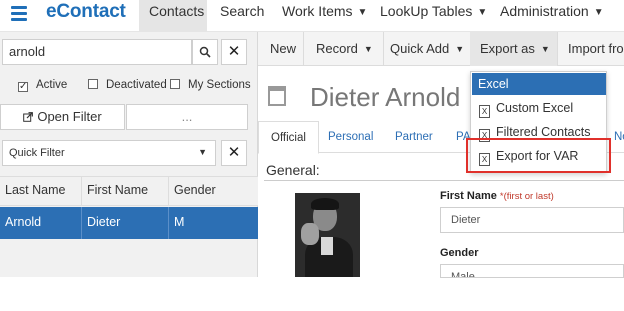 The height and width of the screenshot is (311, 624). Describe the element at coordinates (41, 223) in the screenshot. I see `cell-last-name: Arnold` at that location.